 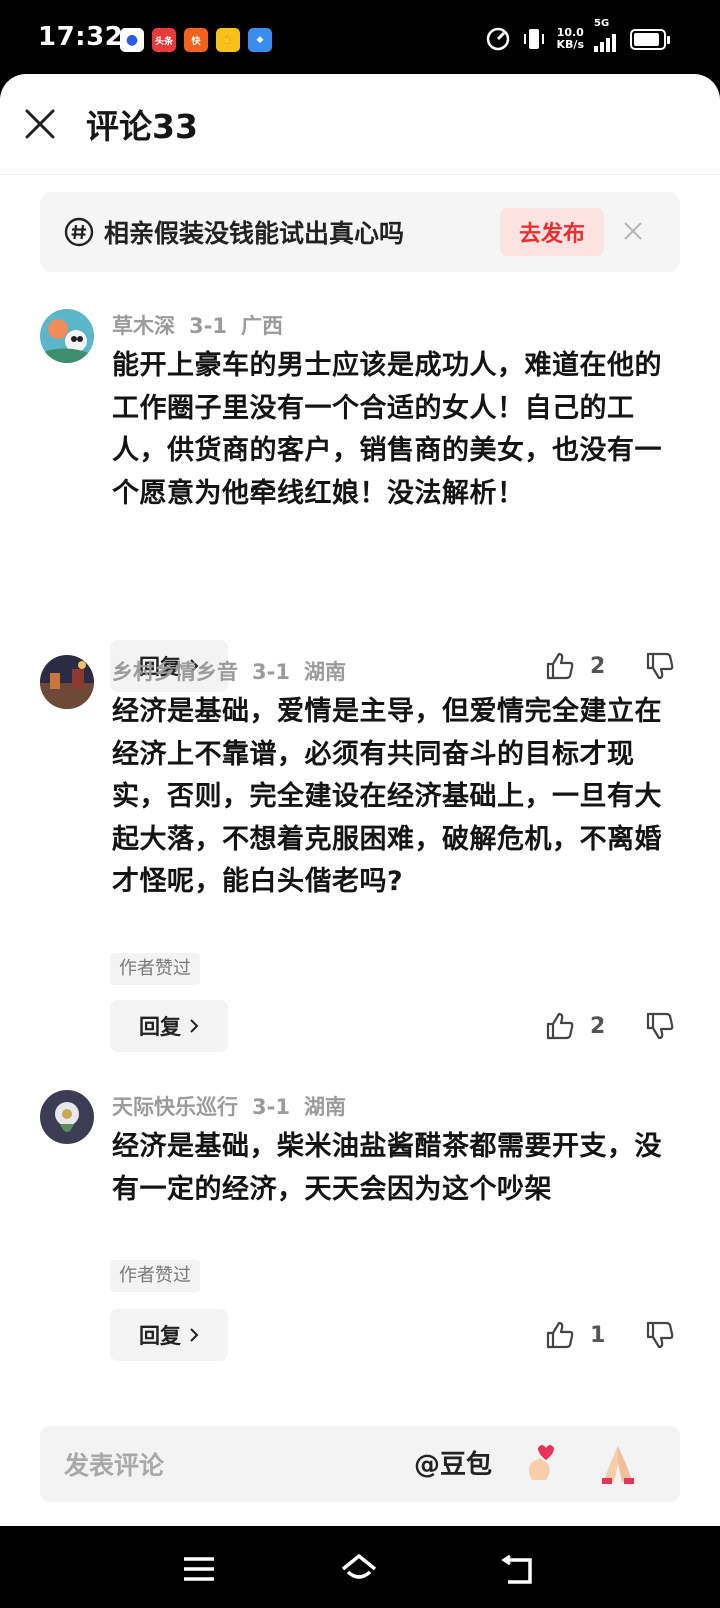 What do you see at coordinates (605, 35) in the screenshot?
I see `signal-icon: 5G` at bounding box center [605, 35].